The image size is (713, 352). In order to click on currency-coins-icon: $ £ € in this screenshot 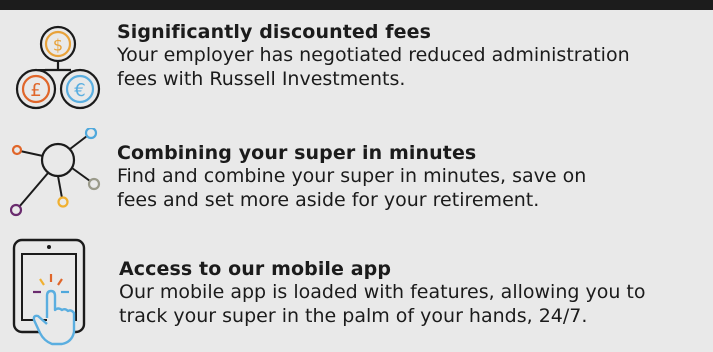, I will do `click(58, 67)`.